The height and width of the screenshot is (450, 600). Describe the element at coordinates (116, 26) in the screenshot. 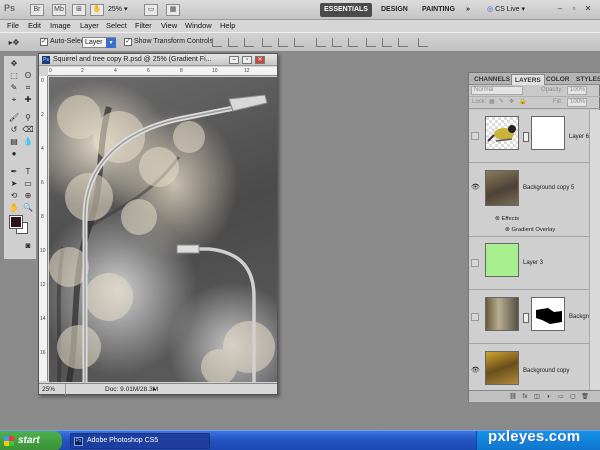

I see `menu-select: Select` at that location.